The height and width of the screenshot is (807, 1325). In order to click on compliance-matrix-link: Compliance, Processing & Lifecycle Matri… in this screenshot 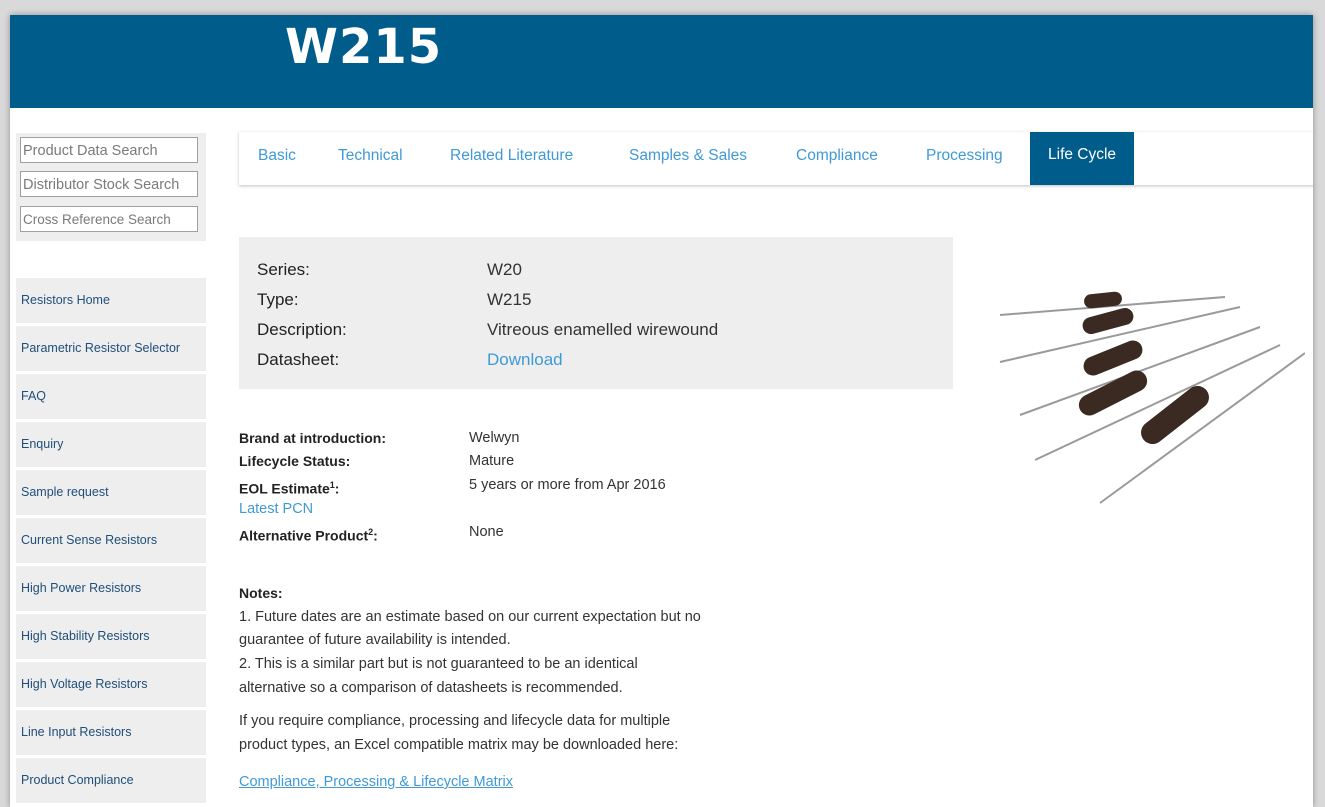, I will do `click(376, 782)`.